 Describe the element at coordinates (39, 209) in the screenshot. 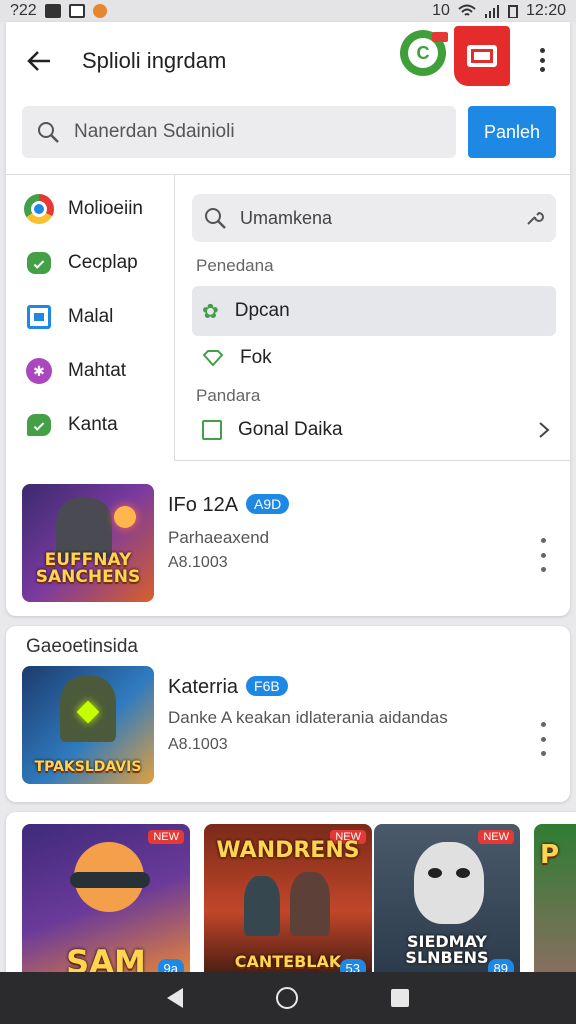

I see `chrome-icon` at that location.